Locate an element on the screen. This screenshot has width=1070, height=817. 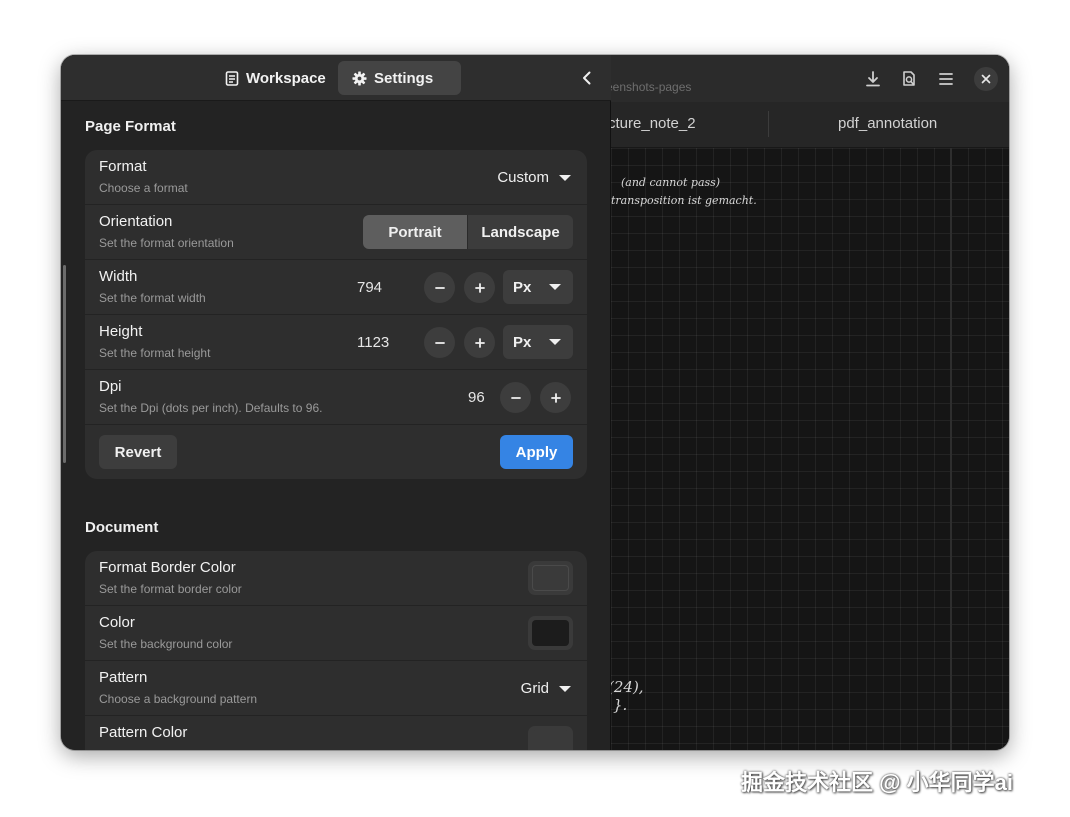
height-row: Height Set the format height 1123 Px is located at coordinates (336, 342).